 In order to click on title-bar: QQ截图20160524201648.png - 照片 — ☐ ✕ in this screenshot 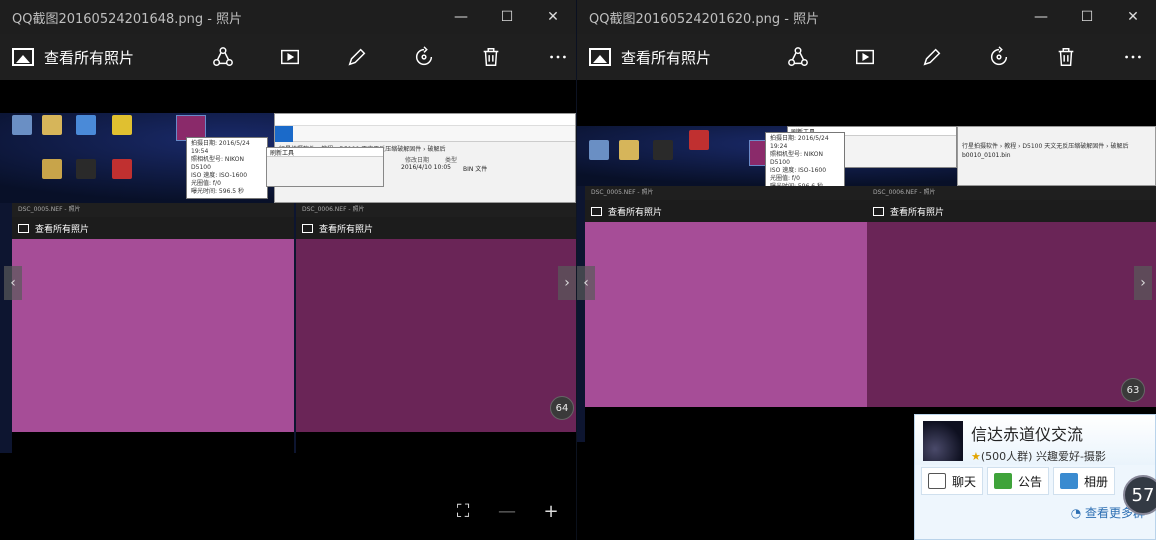, I will do `click(288, 17)`.